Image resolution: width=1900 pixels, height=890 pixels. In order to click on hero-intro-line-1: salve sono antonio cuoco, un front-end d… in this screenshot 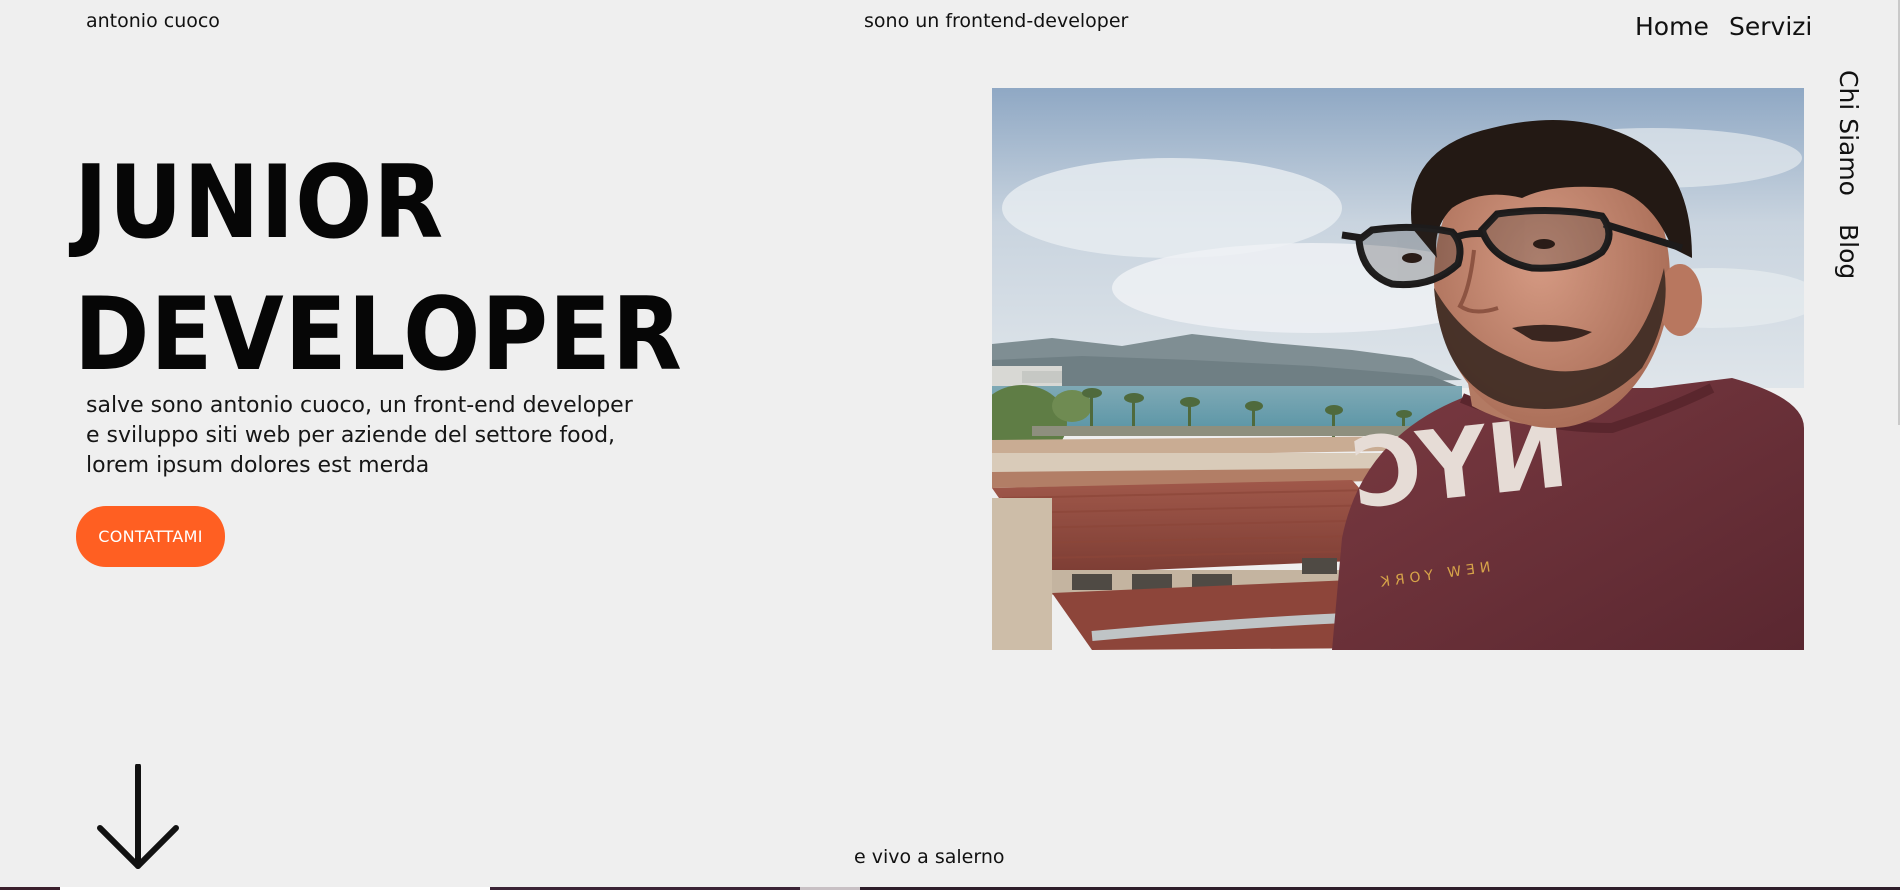, I will do `click(359, 405)`.